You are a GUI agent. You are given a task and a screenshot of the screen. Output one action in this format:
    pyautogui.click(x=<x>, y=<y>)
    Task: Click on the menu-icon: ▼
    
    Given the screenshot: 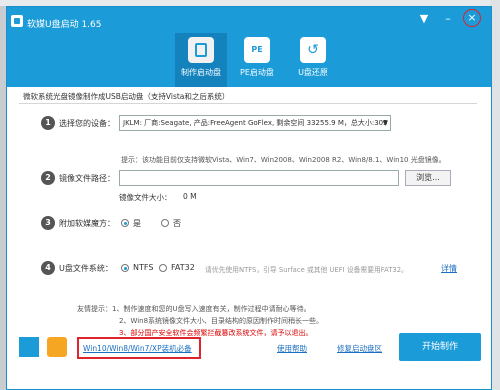 What is the action you would take?
    pyautogui.click(x=424, y=19)
    